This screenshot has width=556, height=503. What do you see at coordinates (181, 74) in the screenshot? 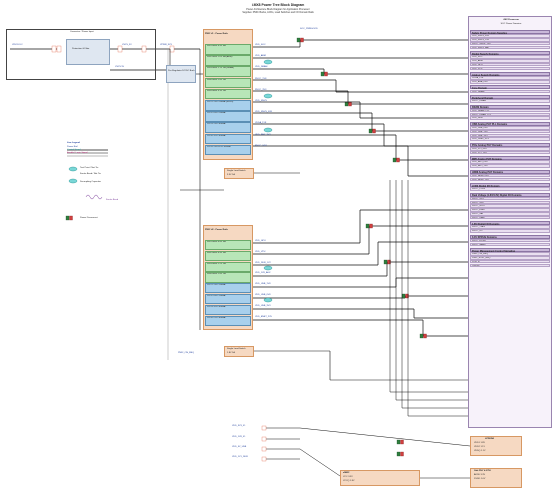
I see `dcdc-block` at bounding box center [181, 74].